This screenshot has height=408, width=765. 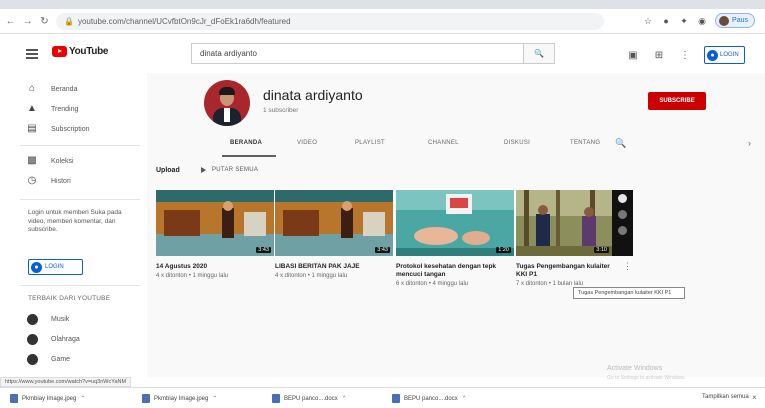 I want to click on subscriber-count: 1 subscriber, so click(x=281, y=110).